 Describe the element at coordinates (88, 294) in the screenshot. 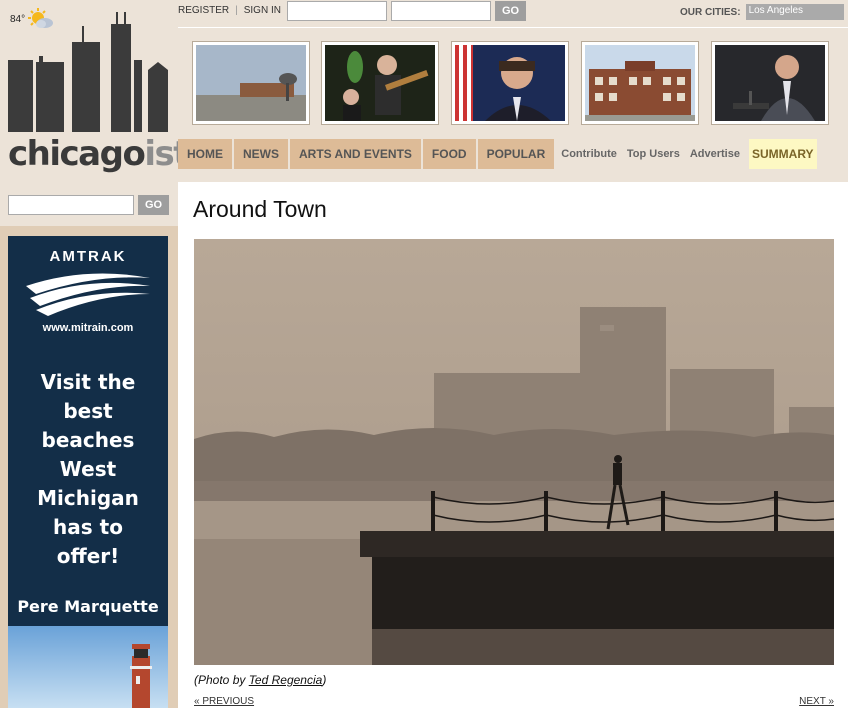

I see `amtrak-swoosh-icon` at that location.